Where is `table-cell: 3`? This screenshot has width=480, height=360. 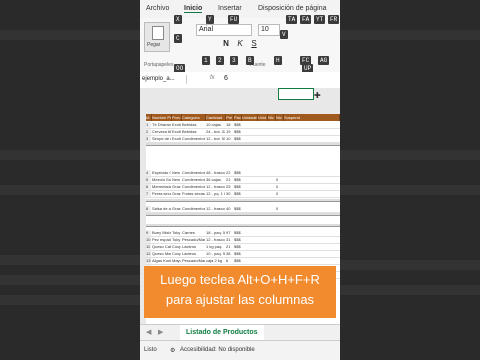
table-cell: 3 is located at coordinates (148, 139).